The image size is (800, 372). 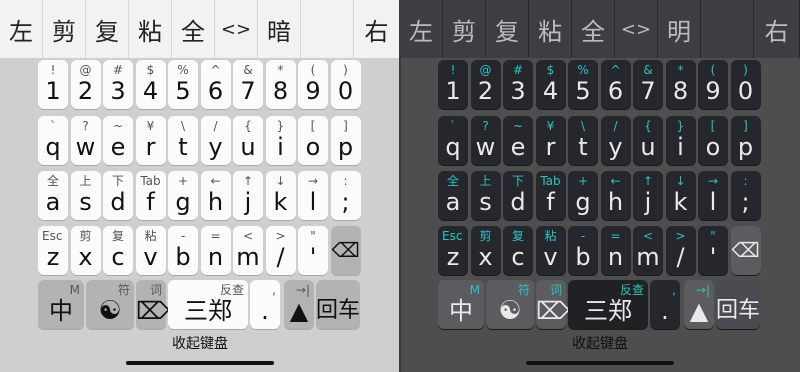 What do you see at coordinates (345, 250) in the screenshot?
I see `backspace-key: ⌫` at bounding box center [345, 250].